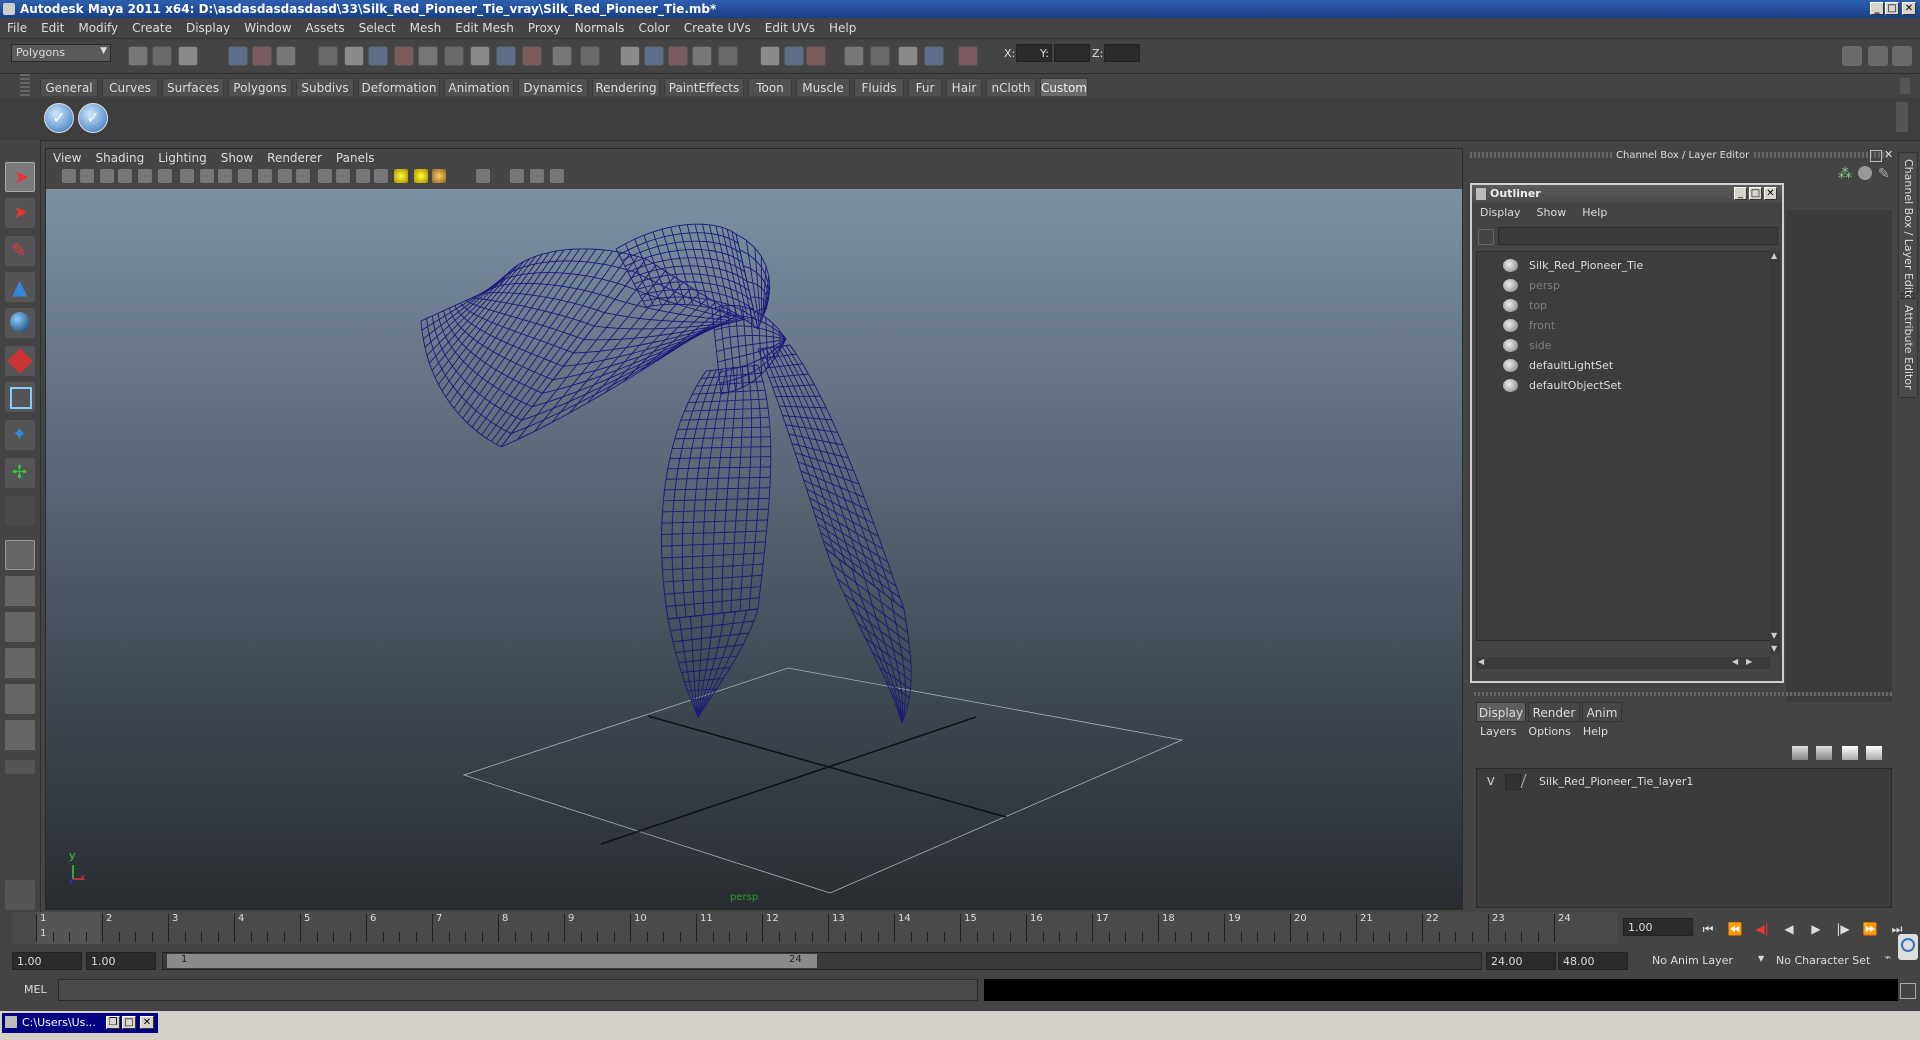  I want to click on step-forward-key-icon: ⏩, so click(1870, 929).